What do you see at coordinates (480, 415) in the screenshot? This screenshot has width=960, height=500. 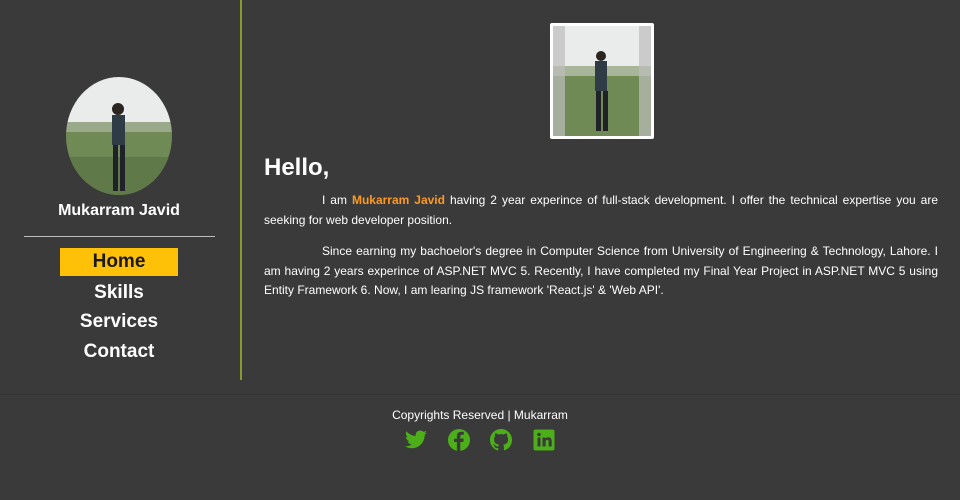 I see `copyright-text: Copyrights Reserved | Mukarram` at bounding box center [480, 415].